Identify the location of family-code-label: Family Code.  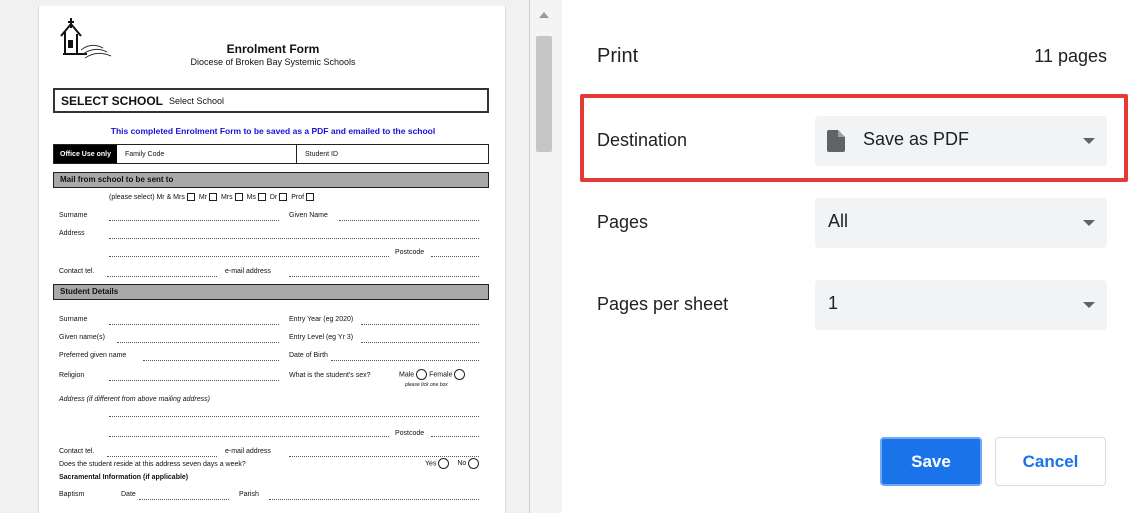
(207, 154).